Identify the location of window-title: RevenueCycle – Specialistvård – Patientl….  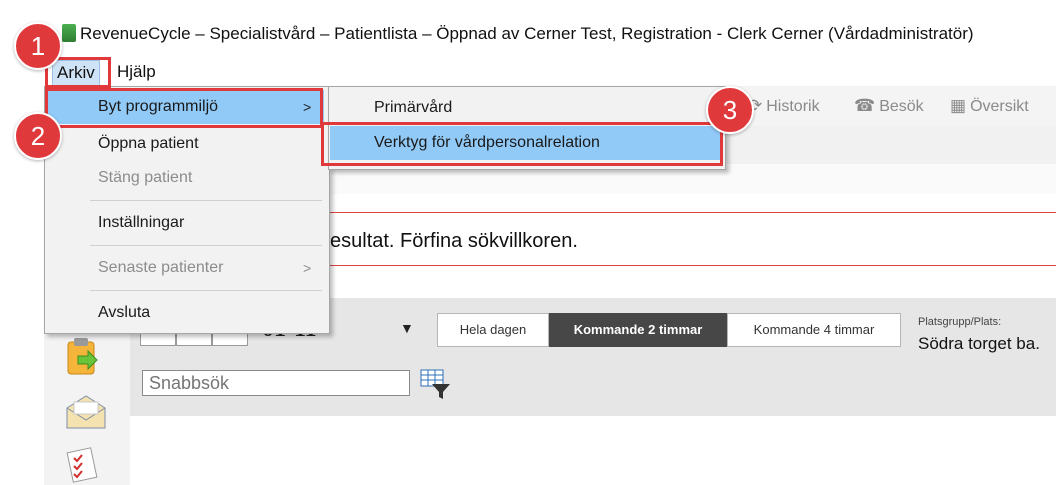
(527, 33).